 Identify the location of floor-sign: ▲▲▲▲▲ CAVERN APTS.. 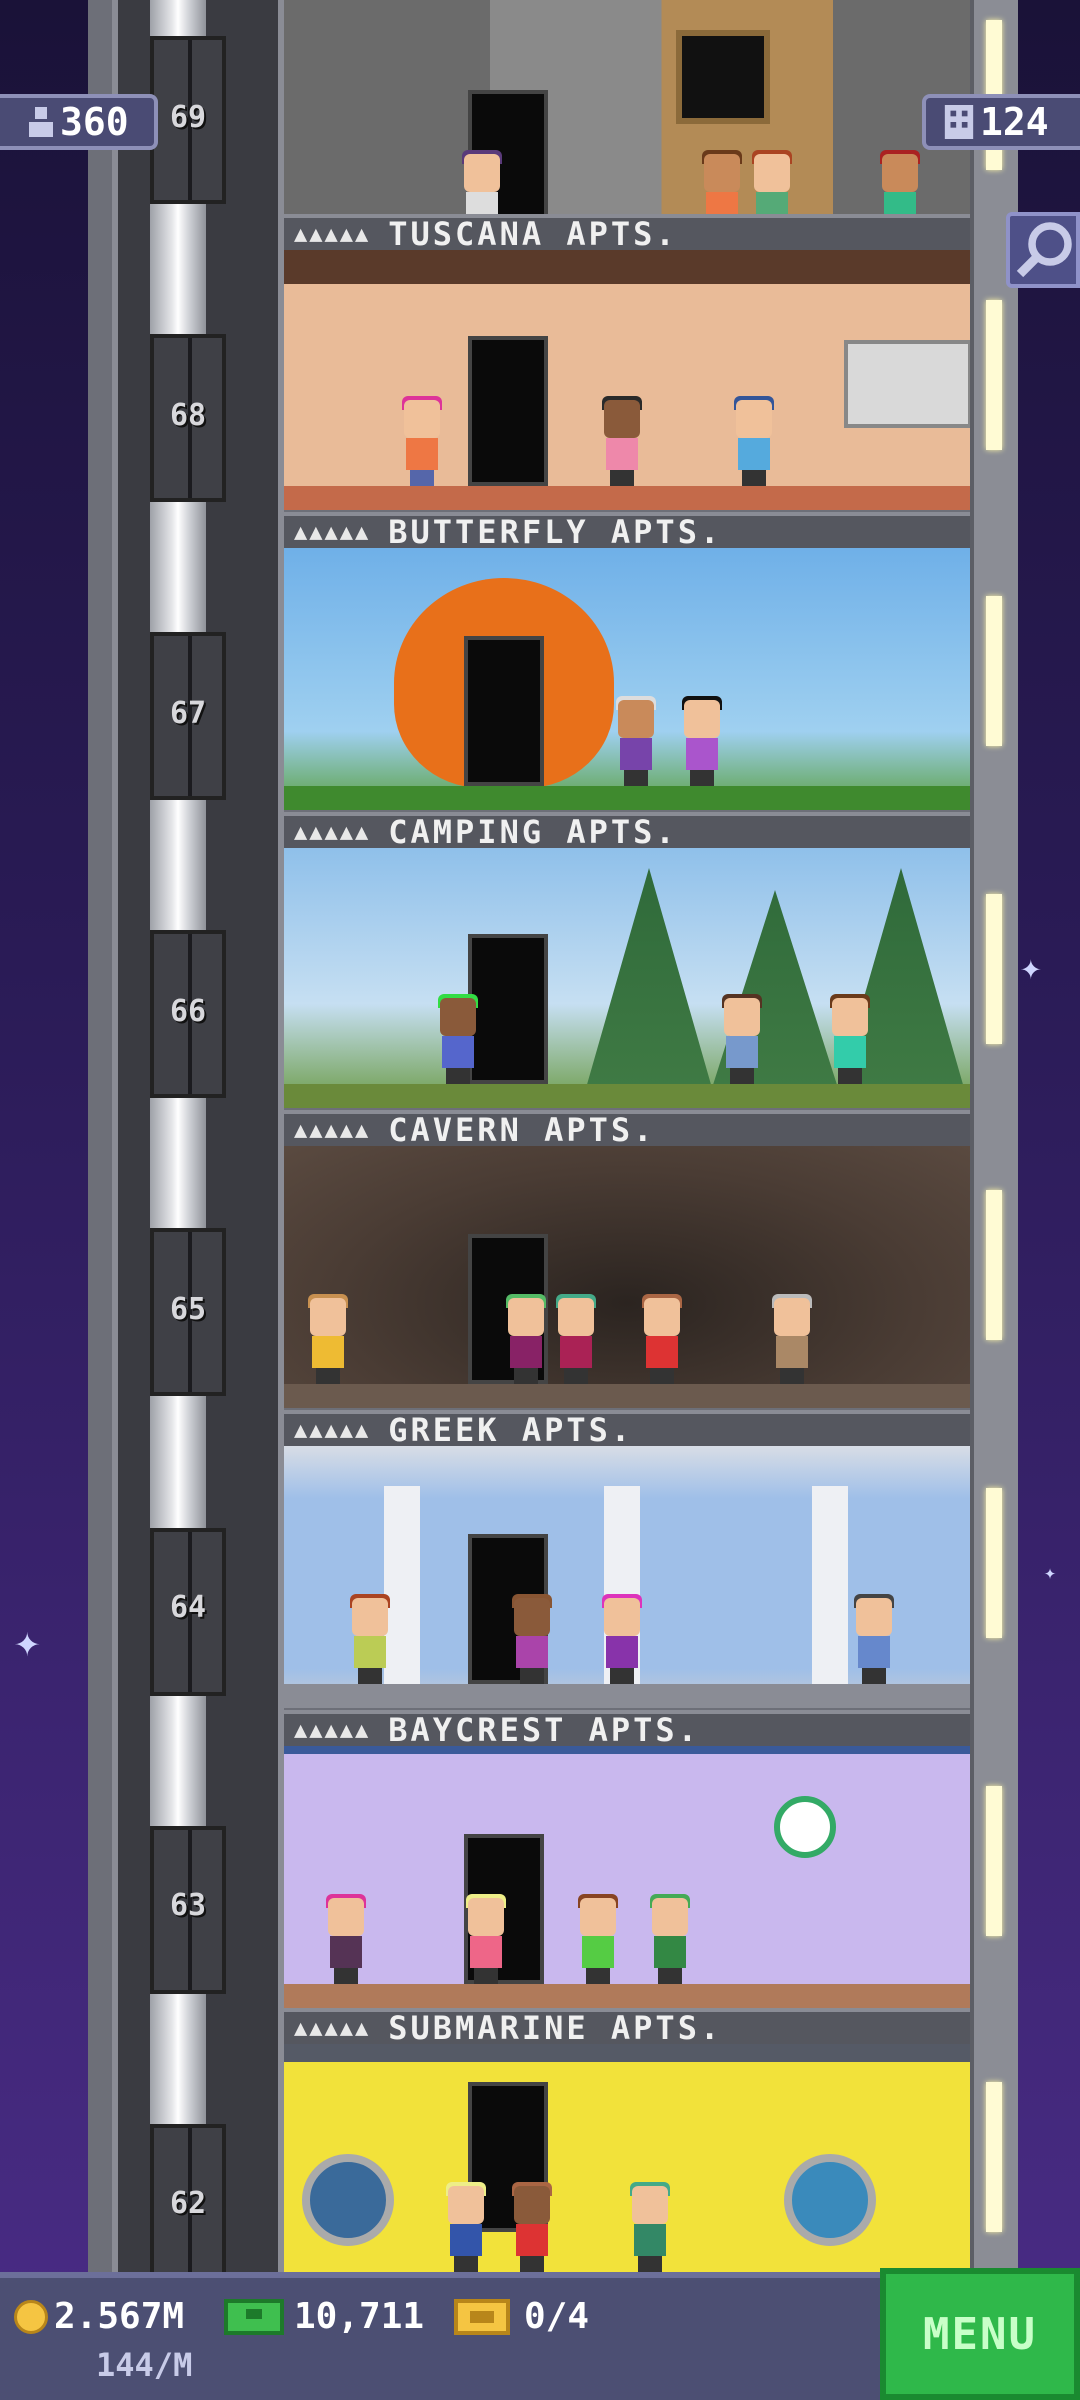
(627, 1129).